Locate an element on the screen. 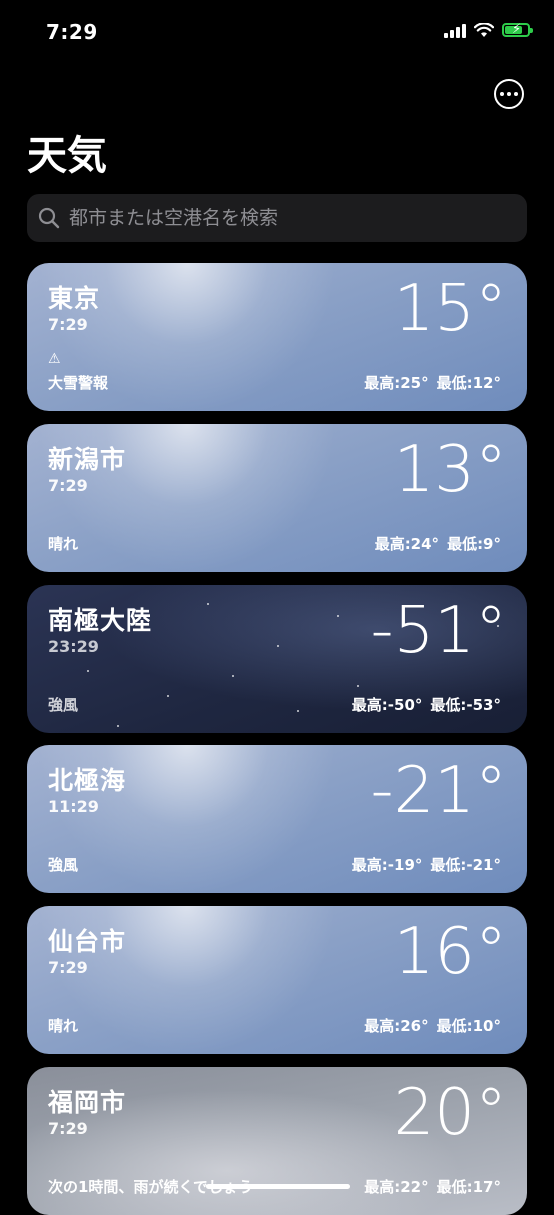 This screenshot has height=1215, width=554. search-icon is located at coordinates (49, 218).